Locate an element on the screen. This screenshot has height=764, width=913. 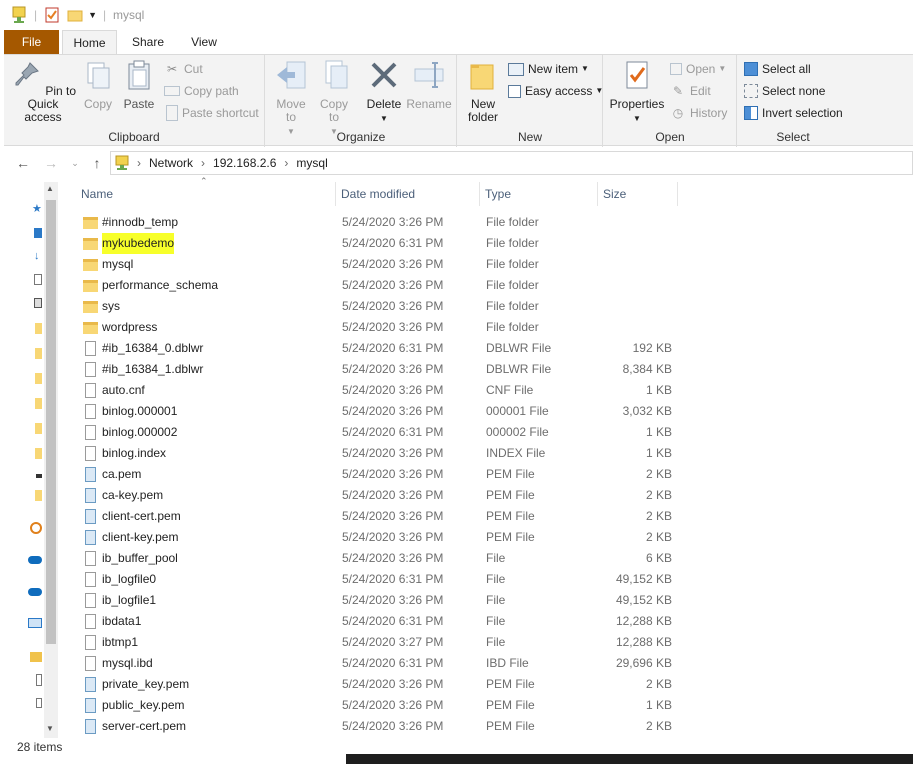
properties-button: Properties ▼ is located at coordinates (637, 92).